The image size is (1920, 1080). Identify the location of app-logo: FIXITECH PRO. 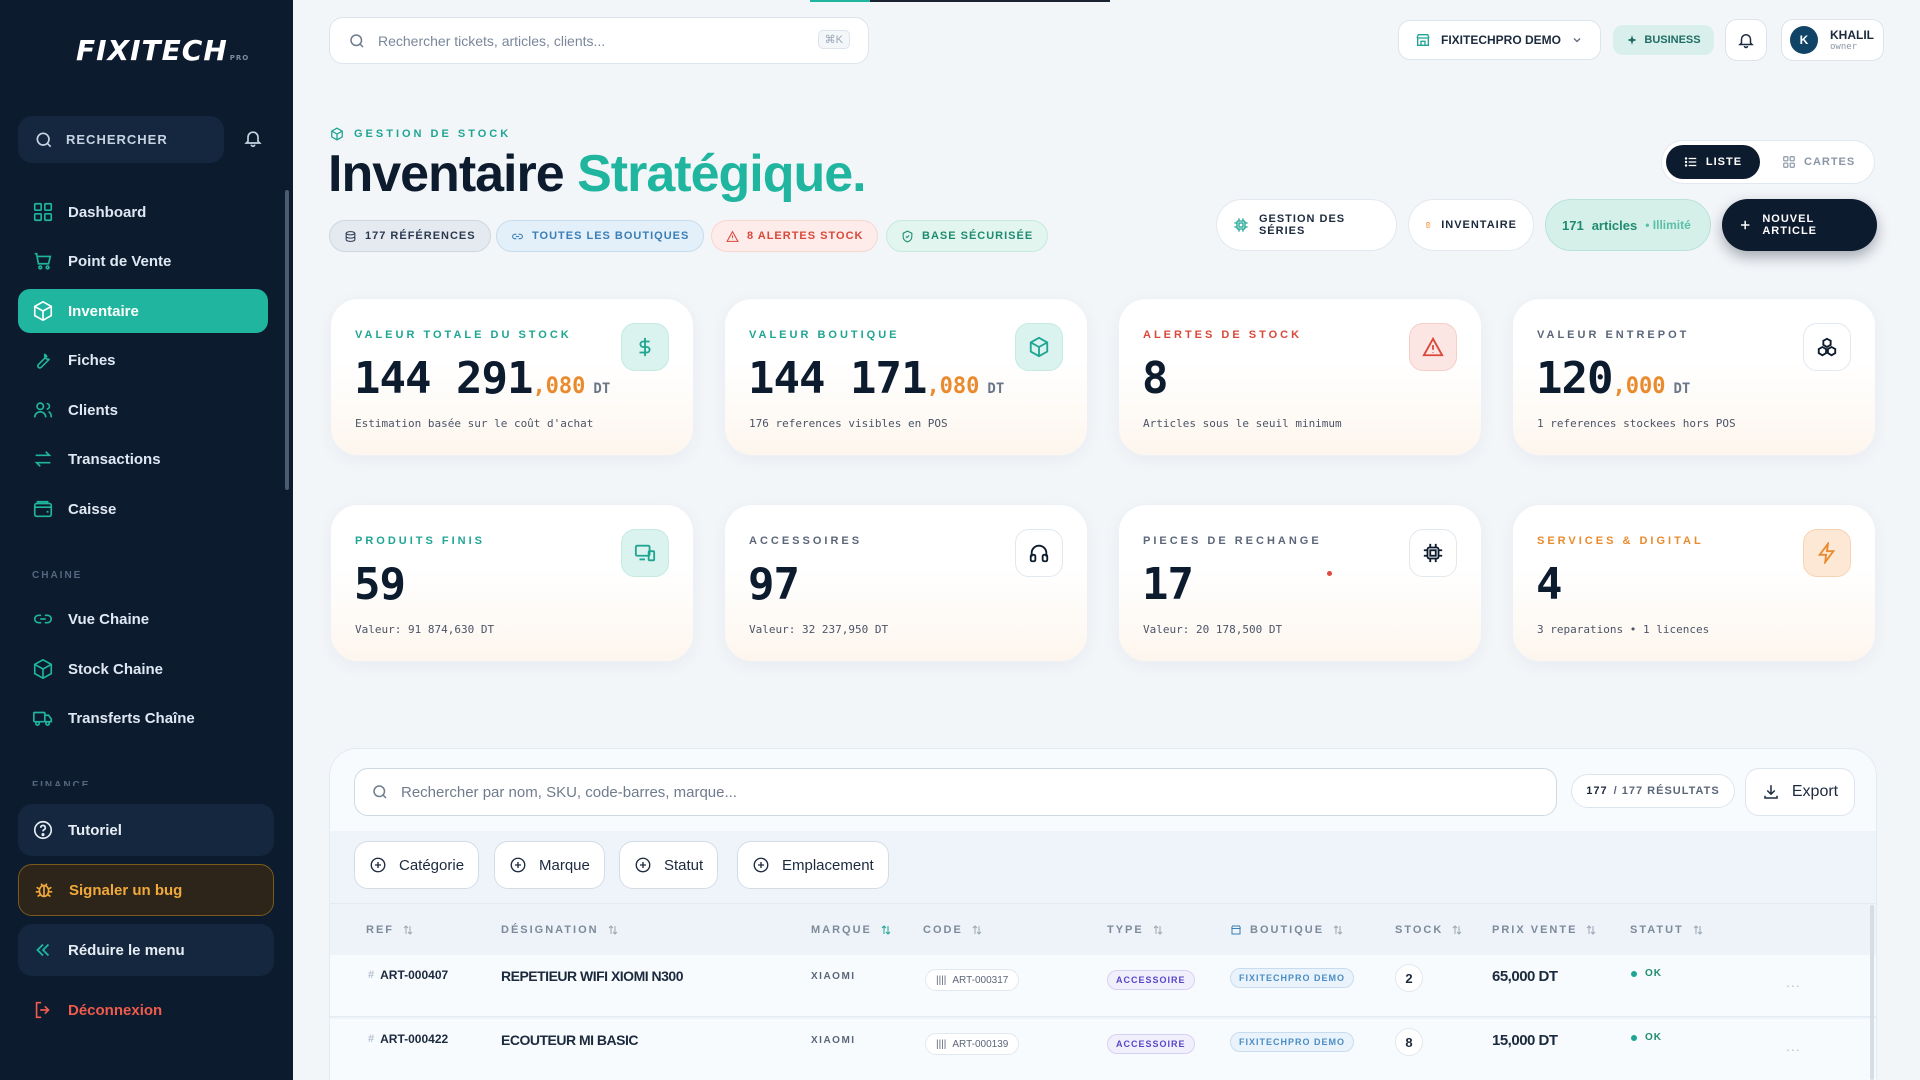
(162, 50).